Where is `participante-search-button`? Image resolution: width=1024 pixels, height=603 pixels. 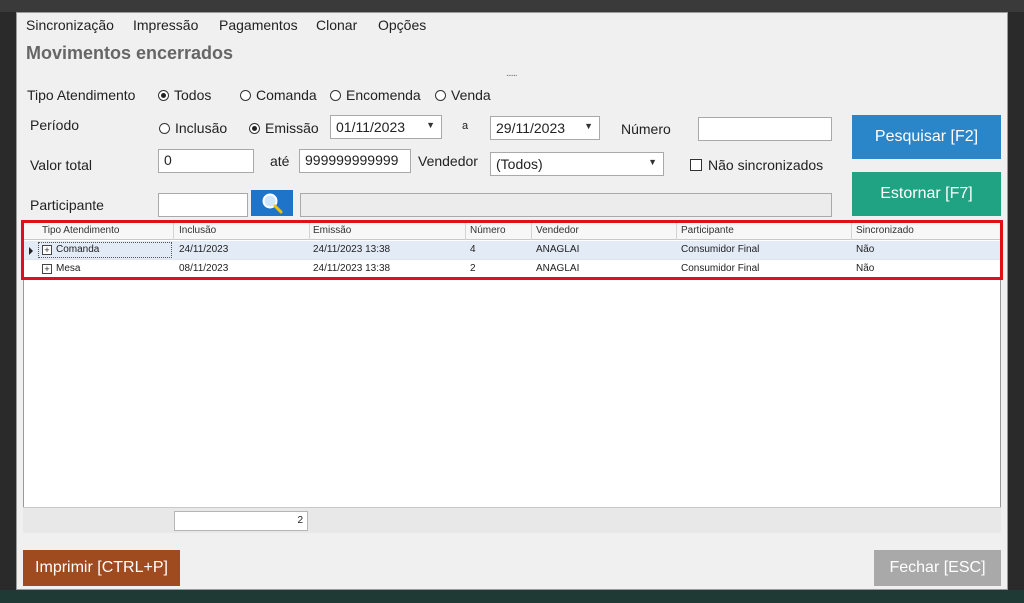 participante-search-button is located at coordinates (272, 203).